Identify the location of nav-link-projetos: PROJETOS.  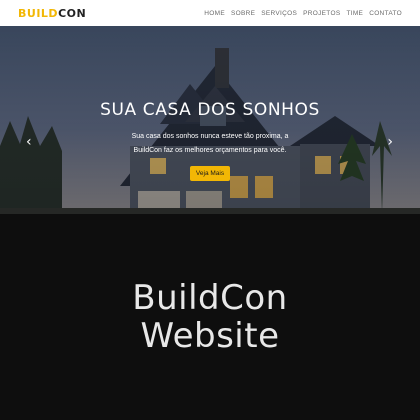
(321, 13).